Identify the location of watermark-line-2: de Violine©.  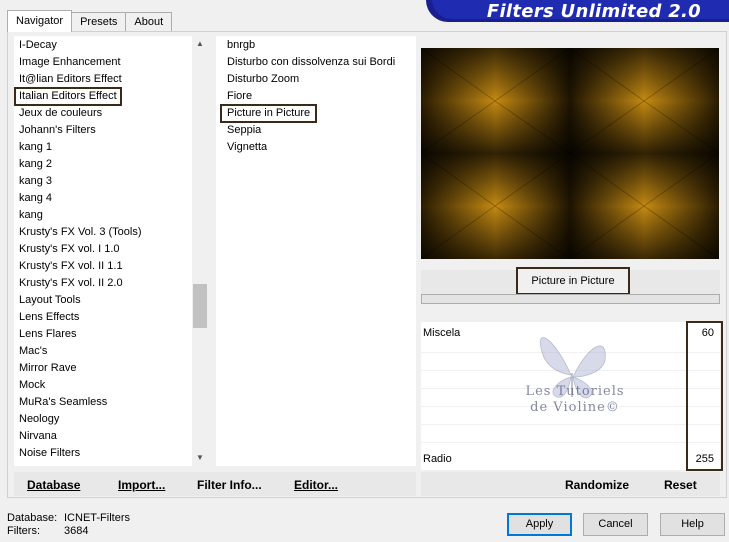
(575, 407).